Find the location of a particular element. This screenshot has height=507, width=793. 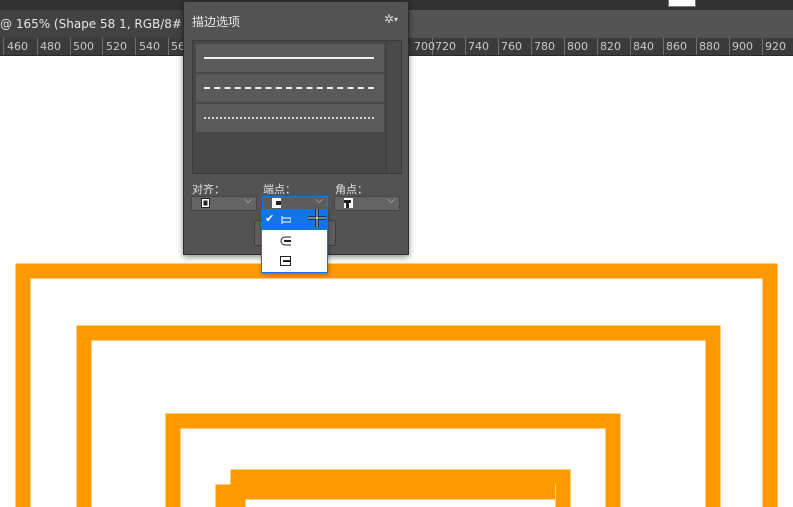

menu-item-projecting-cap is located at coordinates (294, 261).